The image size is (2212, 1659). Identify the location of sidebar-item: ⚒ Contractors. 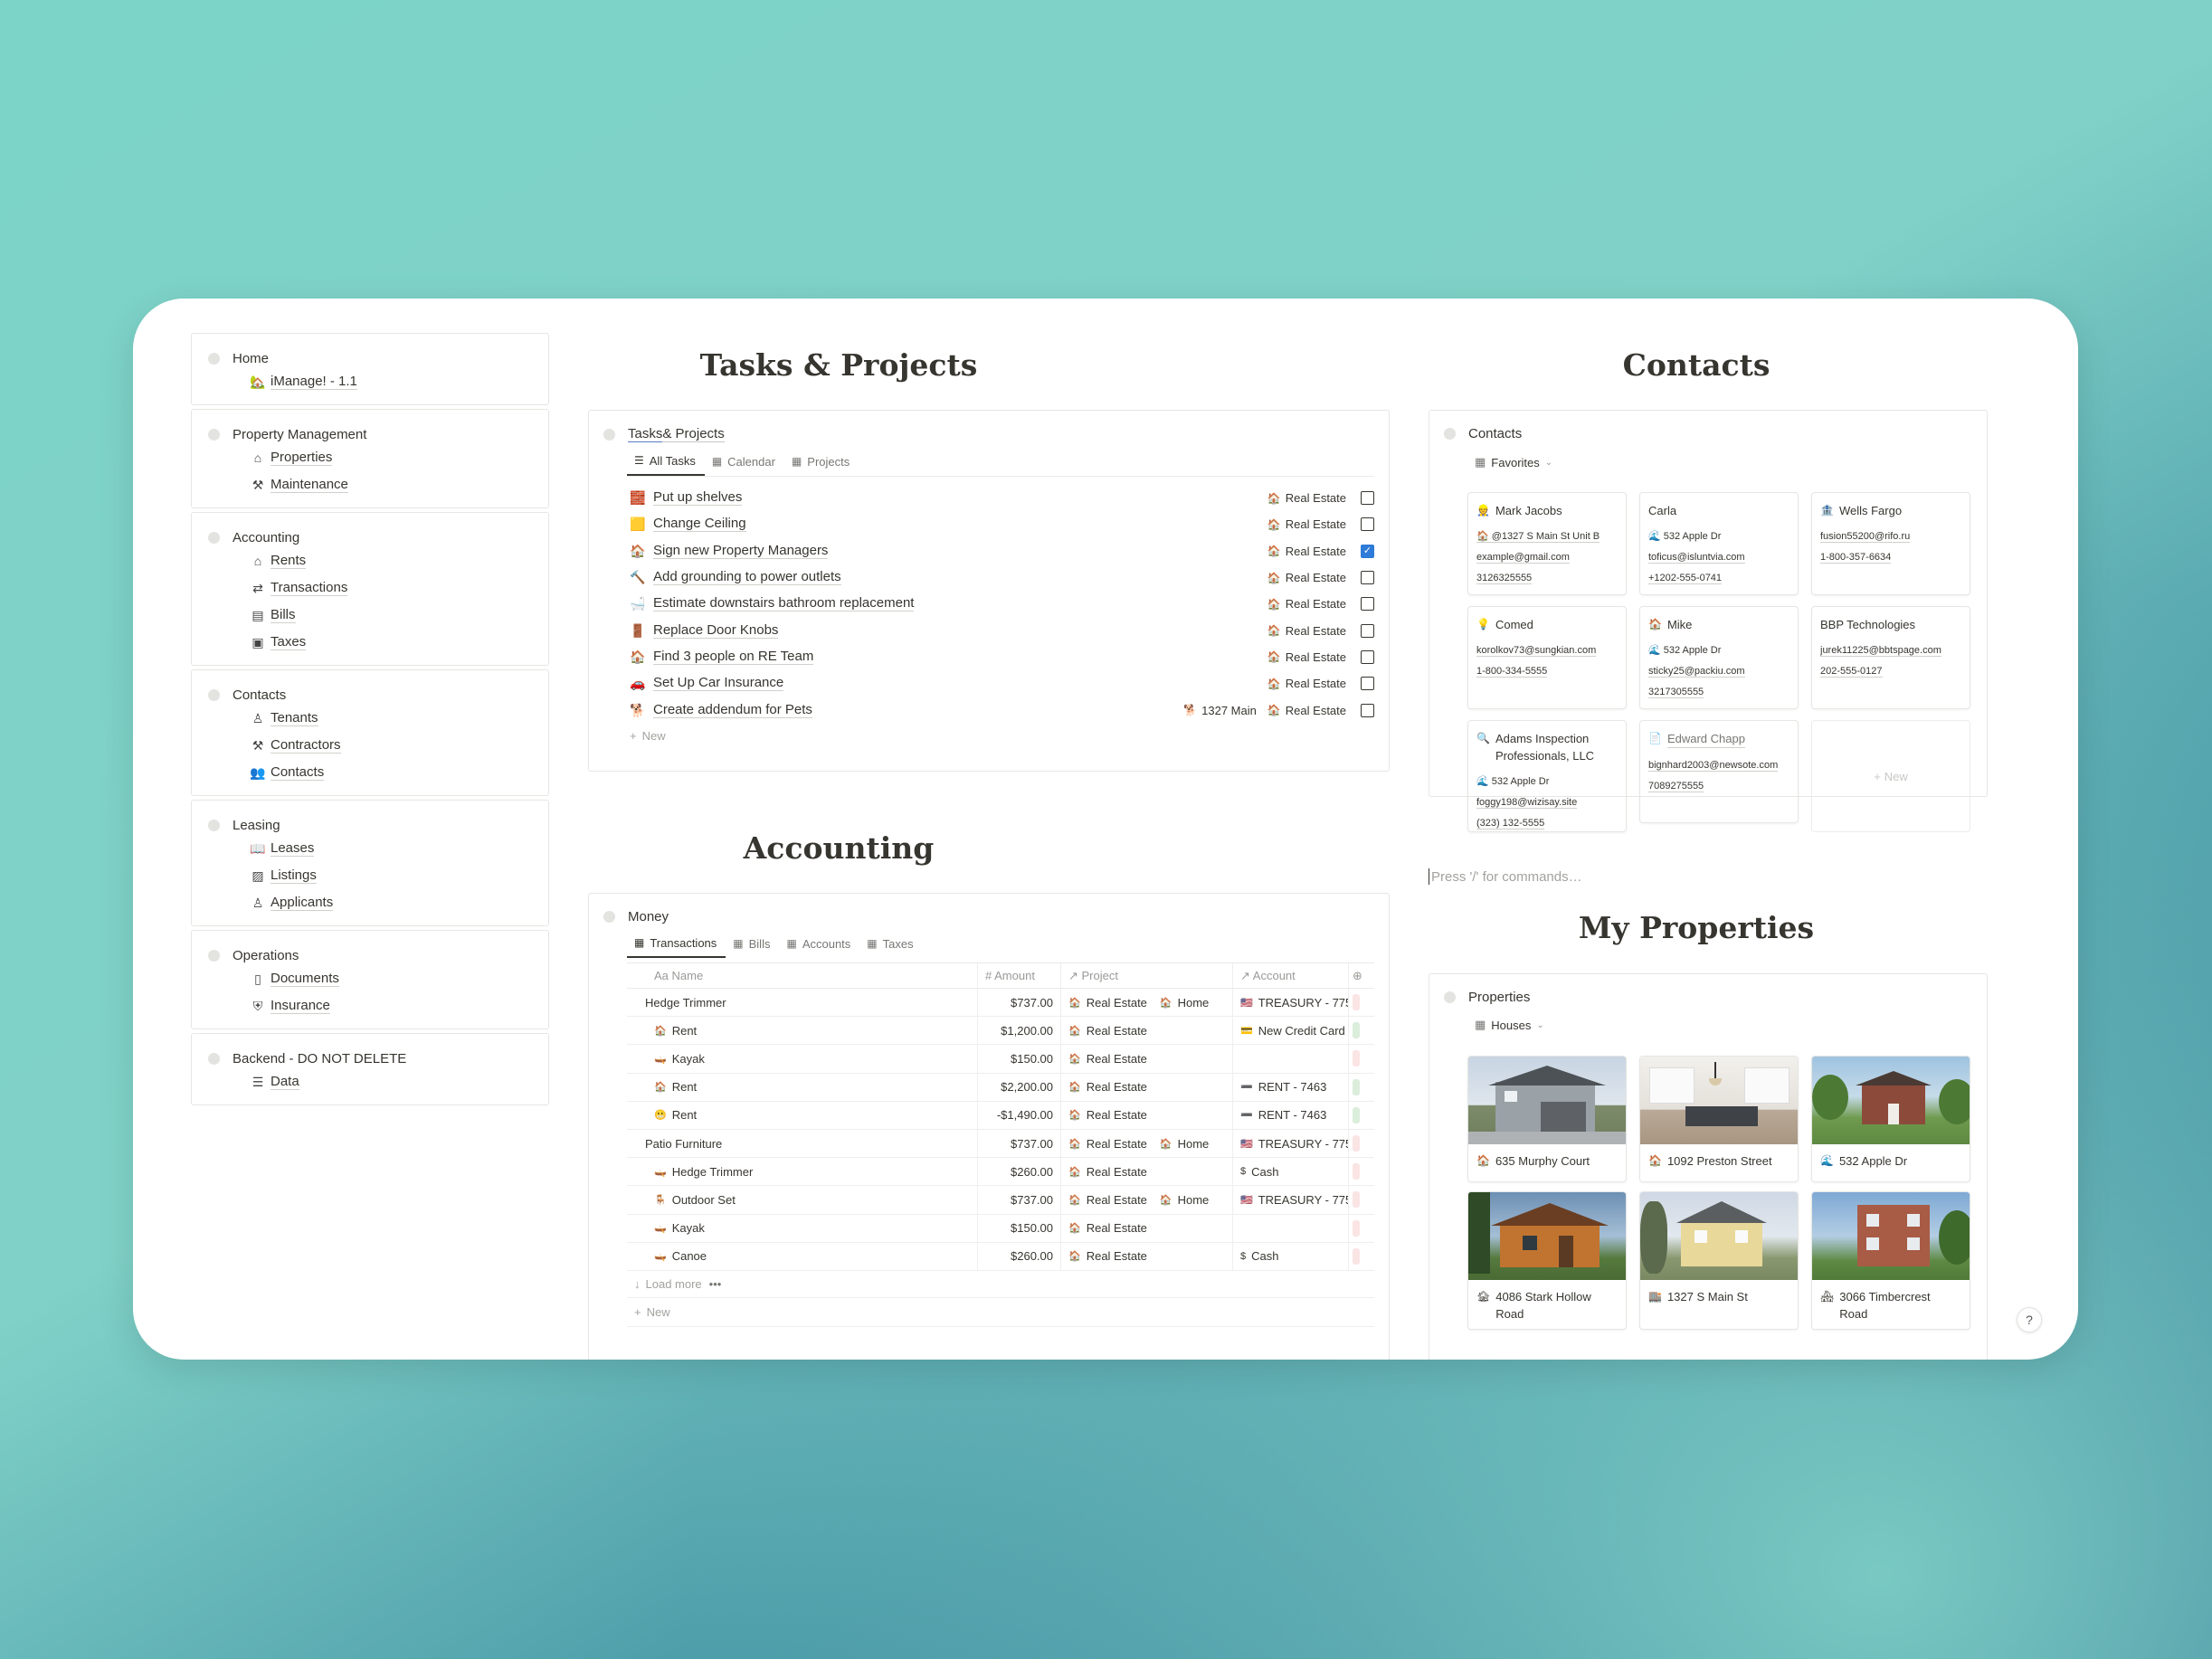
(370, 746).